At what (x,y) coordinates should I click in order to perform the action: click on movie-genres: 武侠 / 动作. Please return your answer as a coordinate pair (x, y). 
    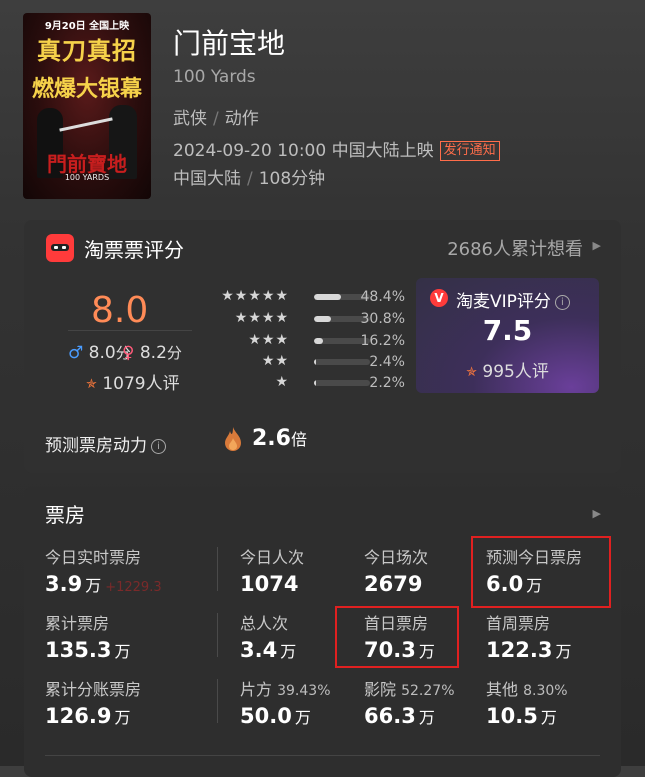
    Looking at the image, I should click on (216, 119).